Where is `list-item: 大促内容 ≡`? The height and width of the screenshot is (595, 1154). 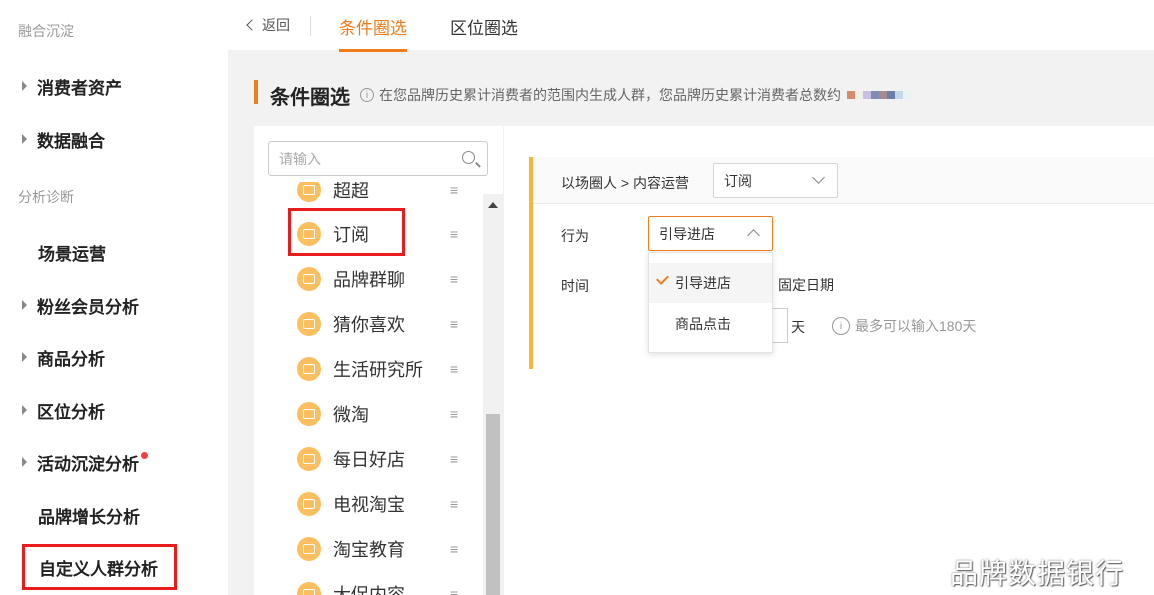 list-item: 大促内容 ≡ is located at coordinates (387, 587).